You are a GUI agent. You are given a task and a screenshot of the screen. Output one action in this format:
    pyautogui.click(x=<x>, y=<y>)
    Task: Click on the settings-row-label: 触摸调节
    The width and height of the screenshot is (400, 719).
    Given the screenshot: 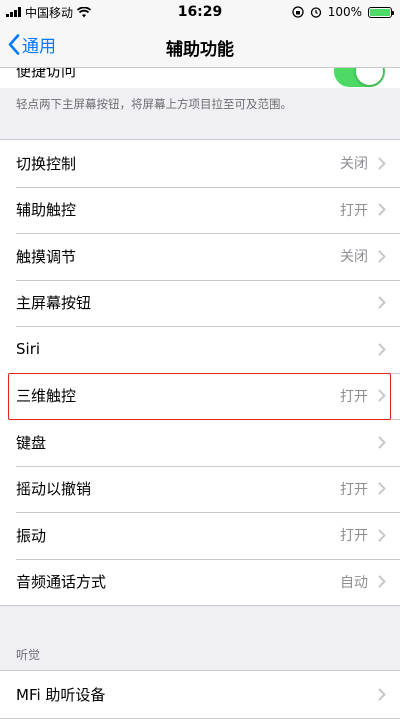 What is the action you would take?
    pyautogui.click(x=46, y=256)
    